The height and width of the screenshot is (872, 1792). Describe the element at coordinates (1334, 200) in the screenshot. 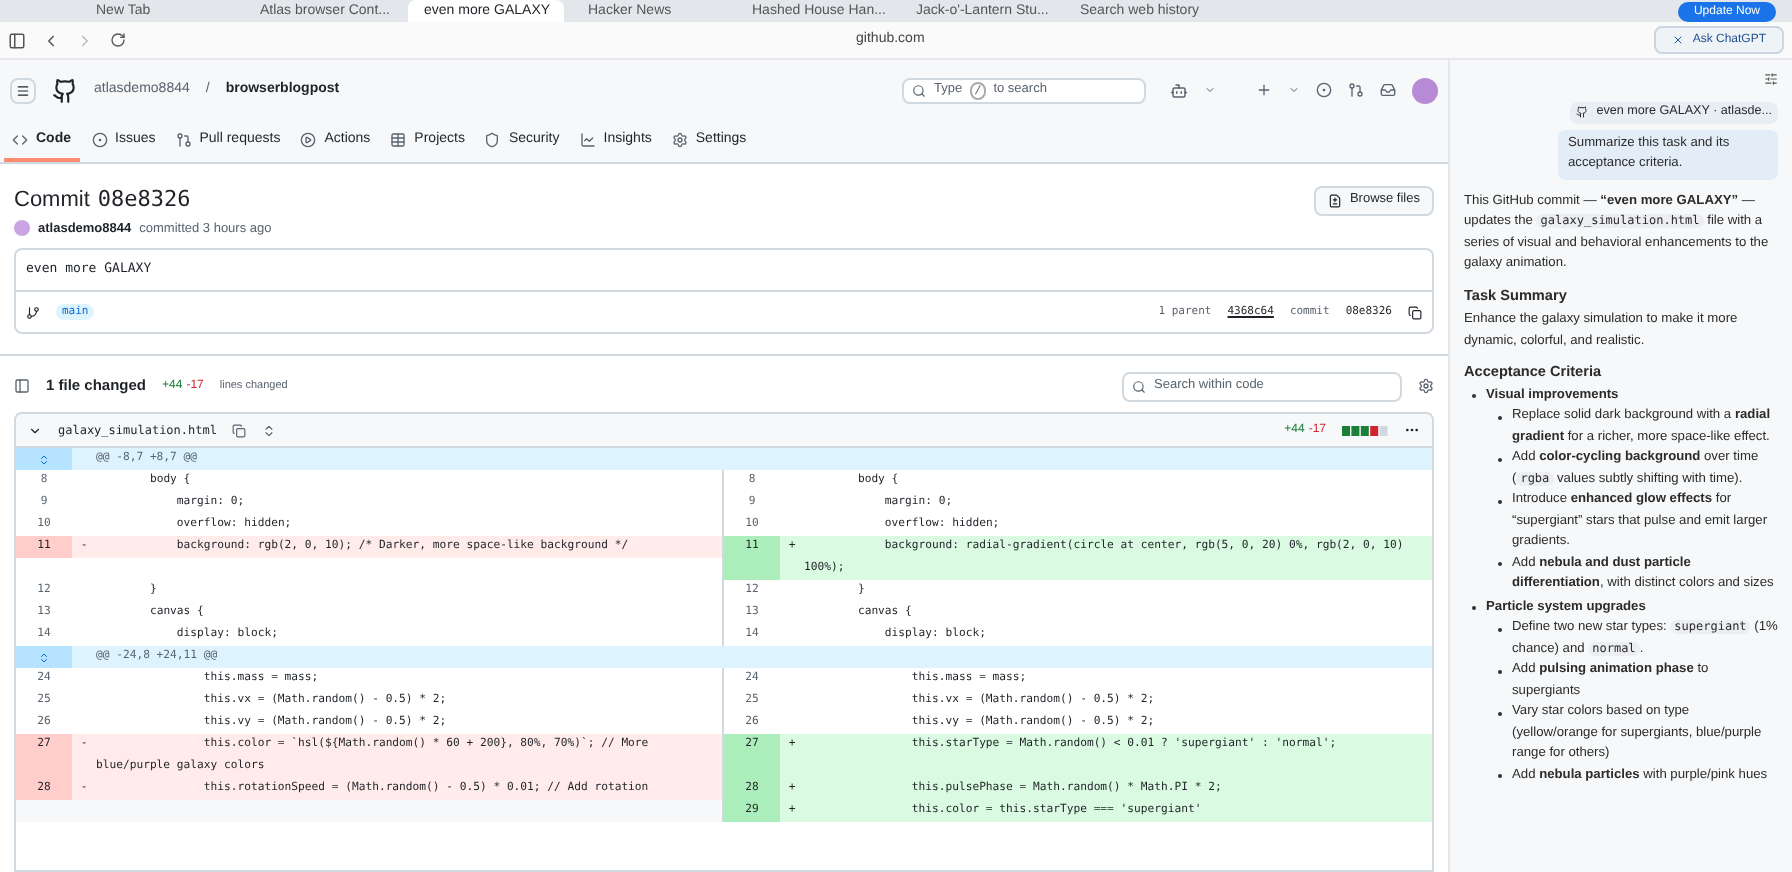

I see `file-icon` at that location.